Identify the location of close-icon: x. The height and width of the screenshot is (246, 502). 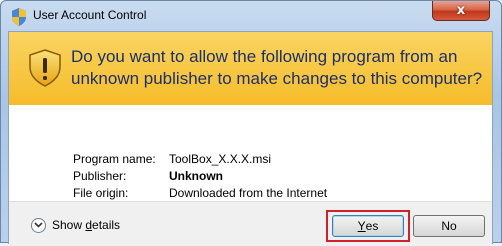
(461, 10).